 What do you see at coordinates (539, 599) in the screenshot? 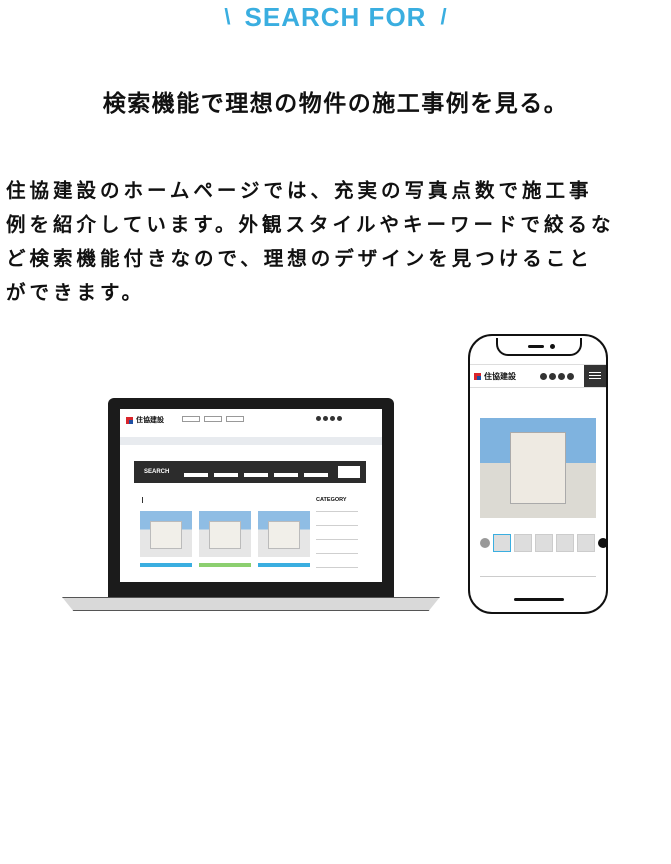
I see `phone-home-indicator` at bounding box center [539, 599].